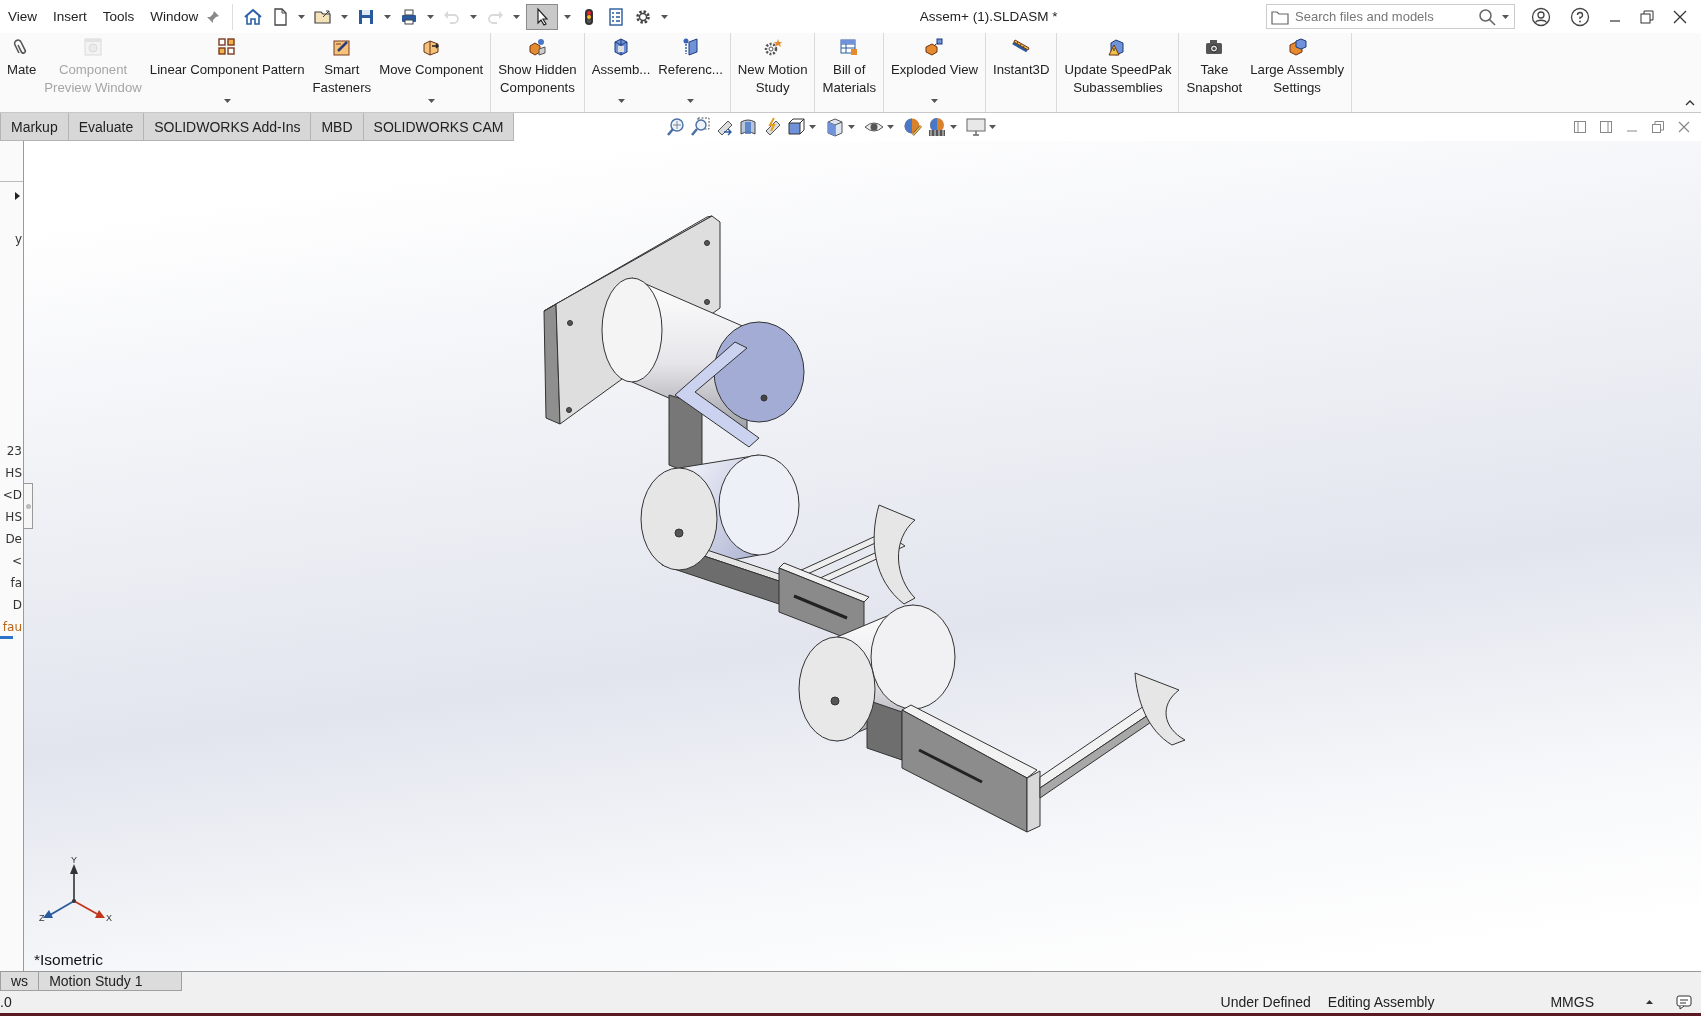 Image resolution: width=1701 pixels, height=1016 pixels. Describe the element at coordinates (1265, 1002) in the screenshot. I see `status-text: Under Defined` at that location.